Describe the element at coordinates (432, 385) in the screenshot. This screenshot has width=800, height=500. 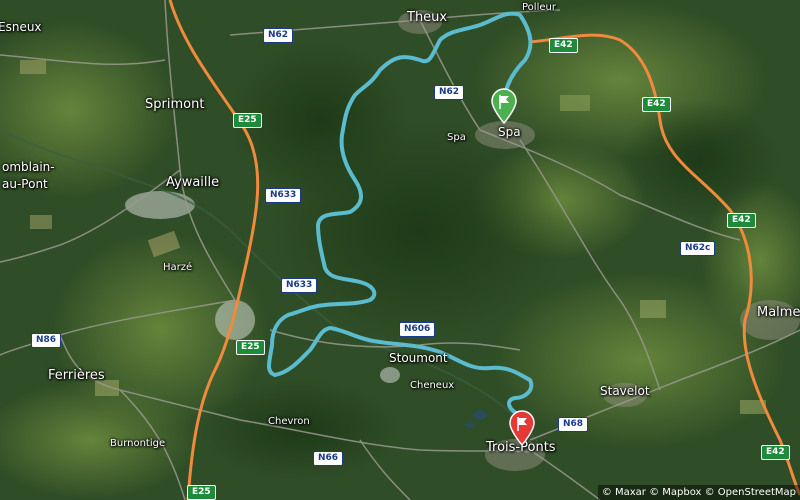
I see `place-cheneux: Cheneux` at that location.